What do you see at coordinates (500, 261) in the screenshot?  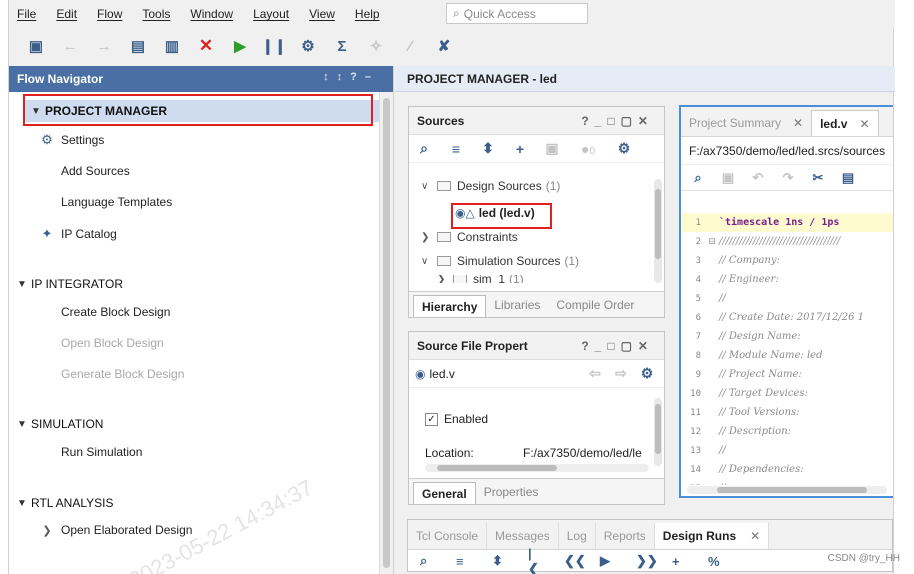 I see `tree-simulation-sources: ∨ Simulation Sources (1)` at bounding box center [500, 261].